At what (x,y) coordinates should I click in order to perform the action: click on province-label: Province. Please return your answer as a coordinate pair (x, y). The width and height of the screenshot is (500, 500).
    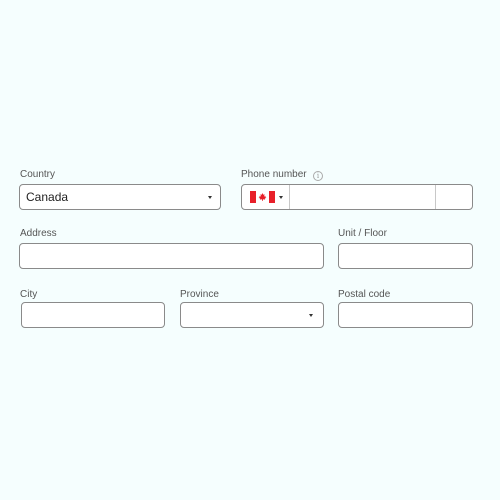
    Looking at the image, I should click on (199, 294).